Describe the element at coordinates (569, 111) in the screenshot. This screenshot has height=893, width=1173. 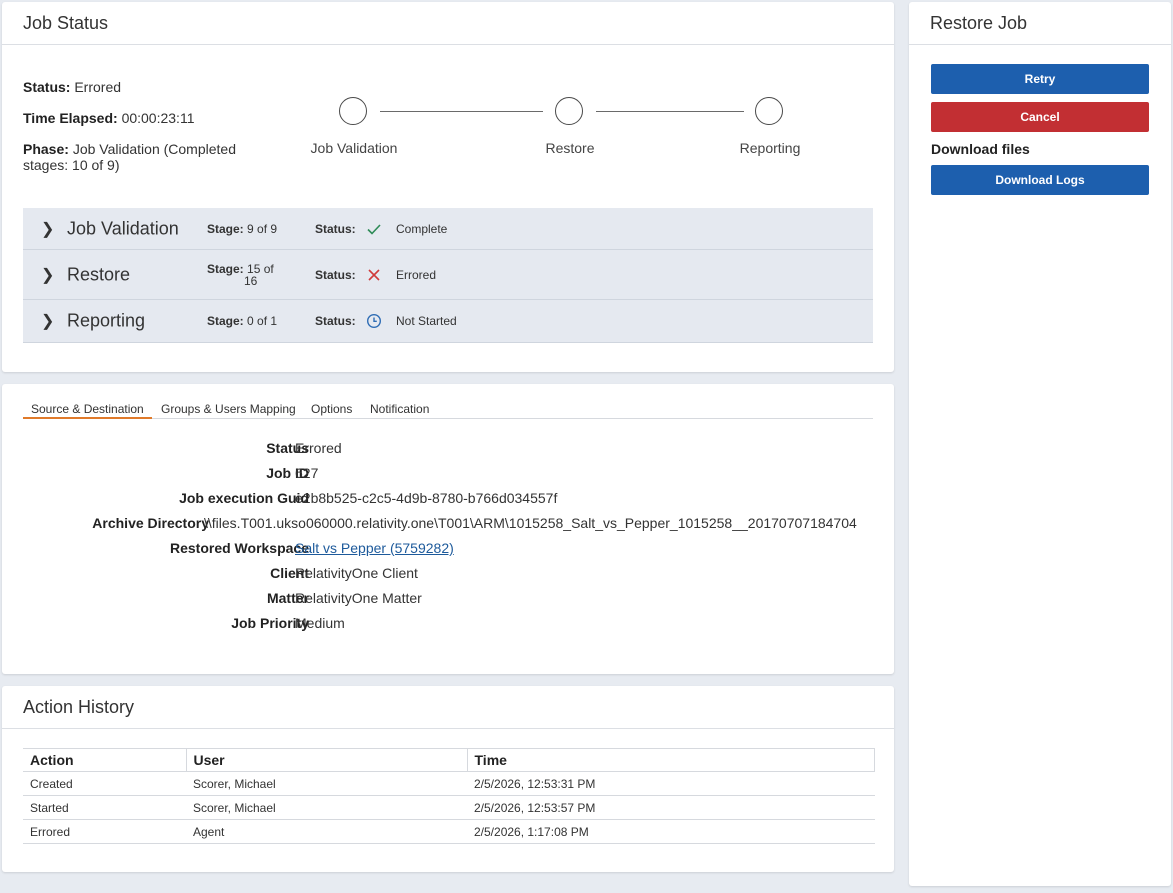
I see `step-circle-restore` at that location.